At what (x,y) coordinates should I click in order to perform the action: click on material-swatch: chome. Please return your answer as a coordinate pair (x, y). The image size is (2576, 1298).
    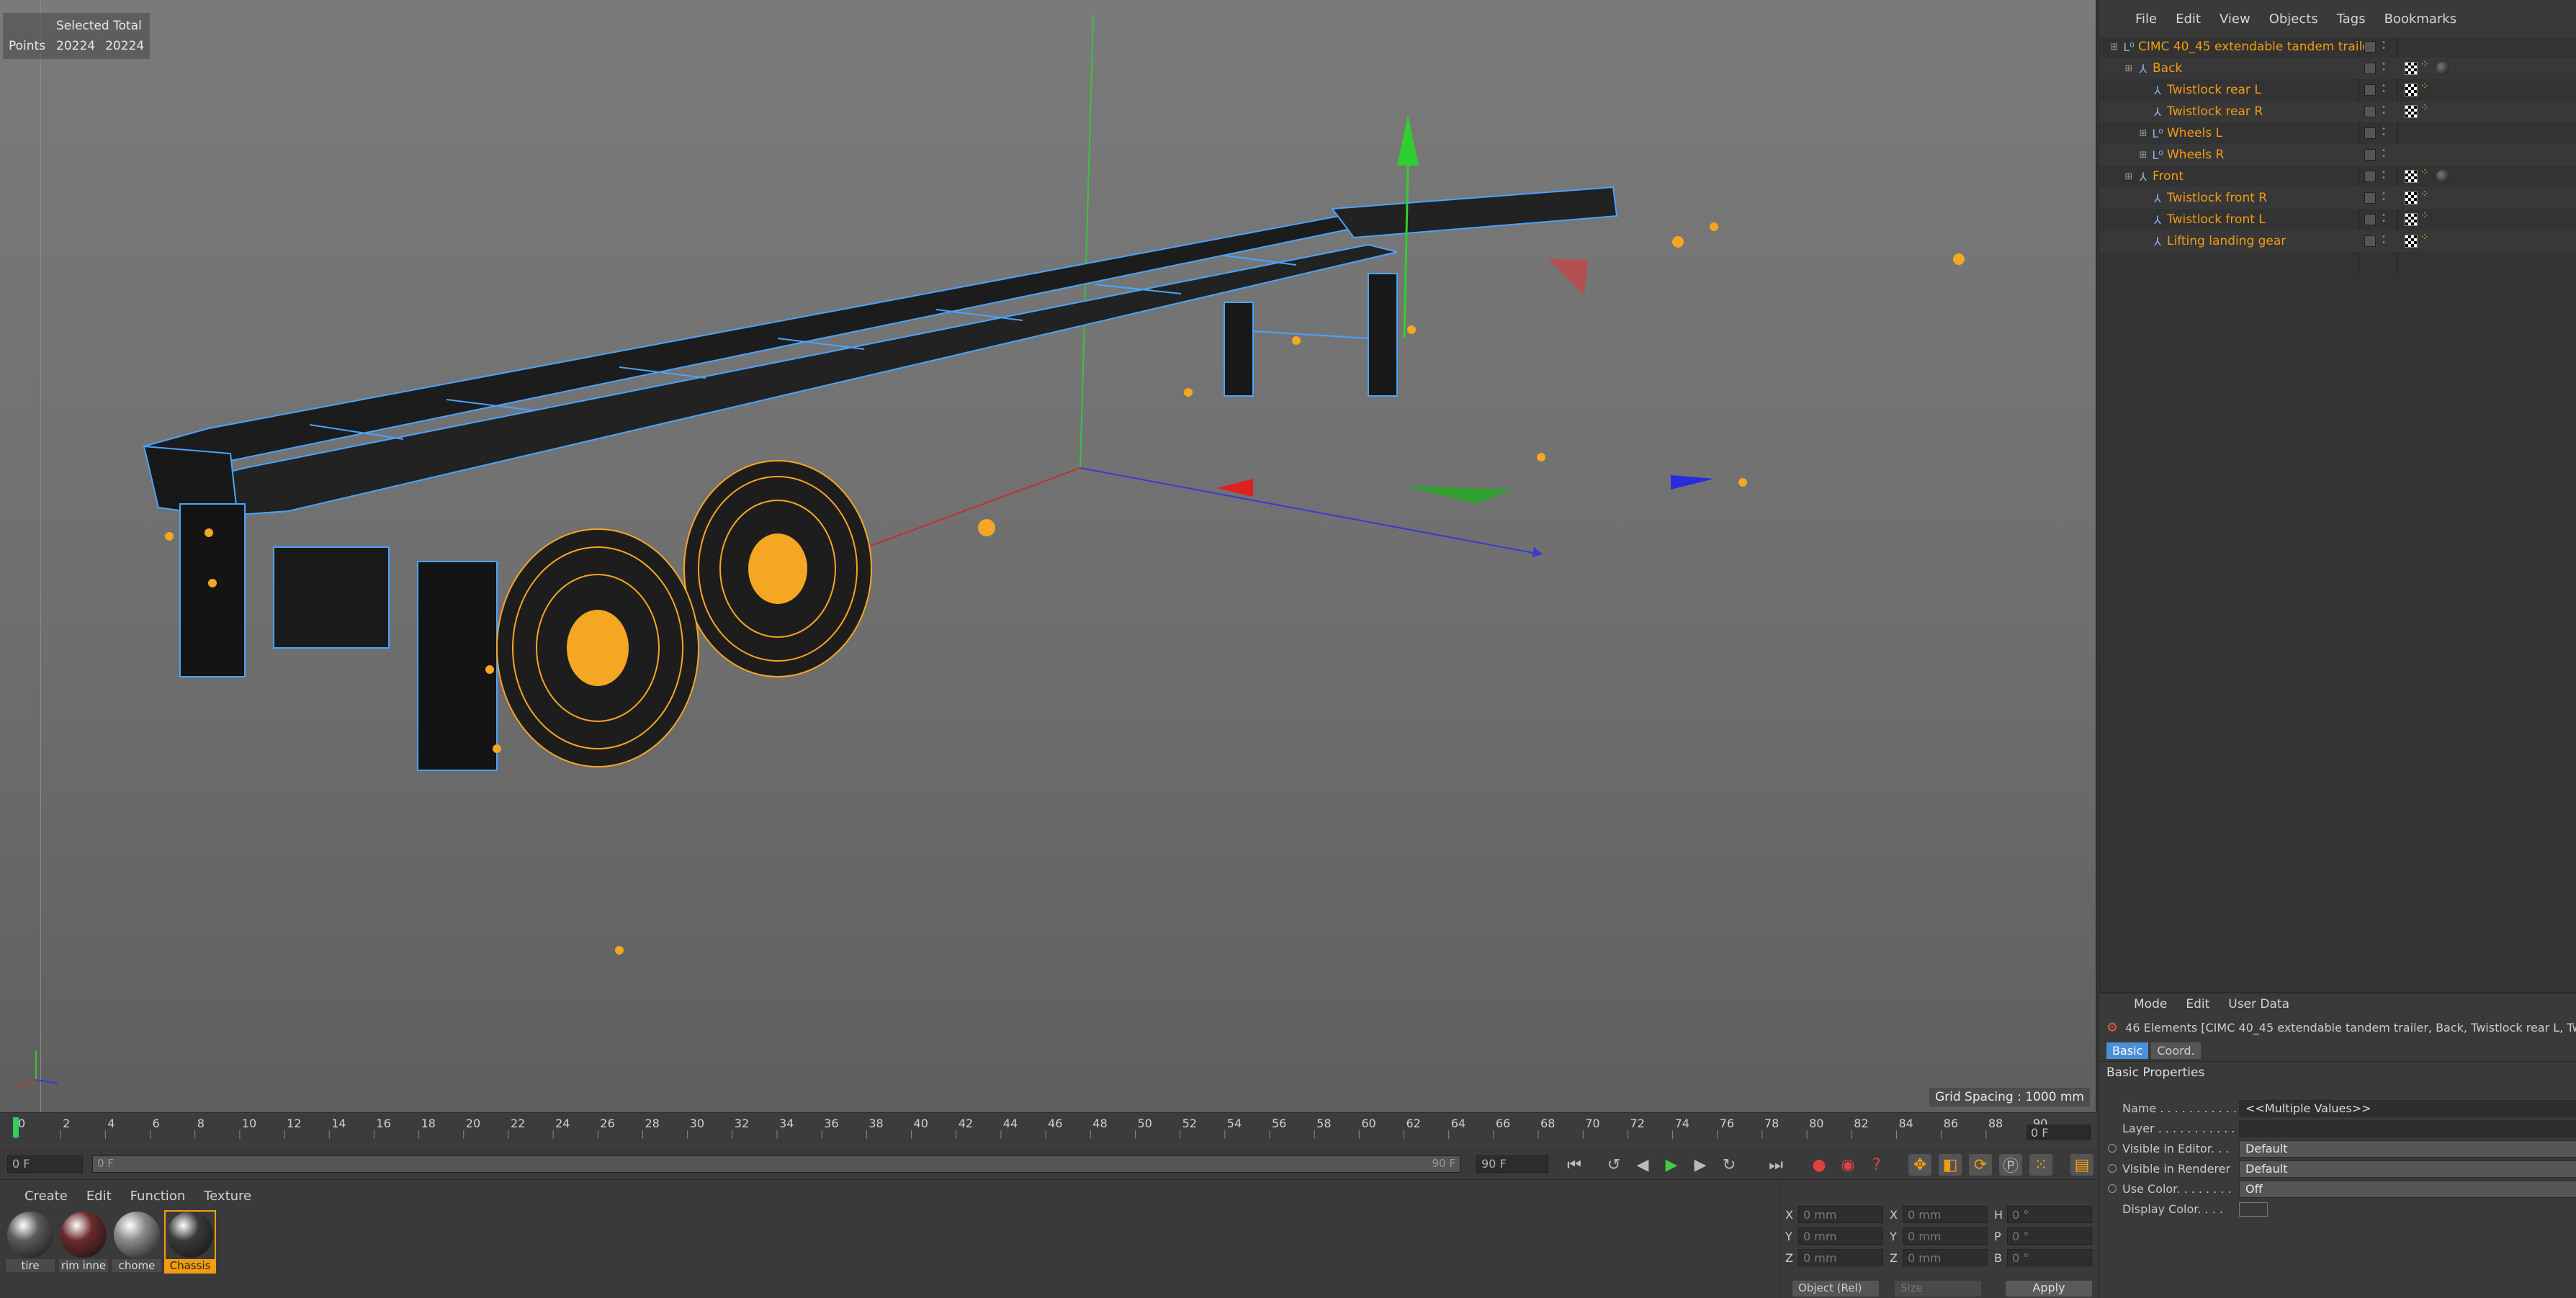
    Looking at the image, I should click on (136, 1242).